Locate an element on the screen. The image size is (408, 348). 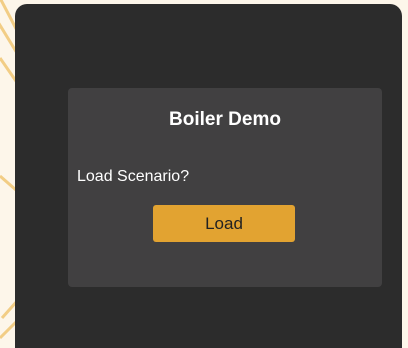
load-button: Load is located at coordinates (224, 223).